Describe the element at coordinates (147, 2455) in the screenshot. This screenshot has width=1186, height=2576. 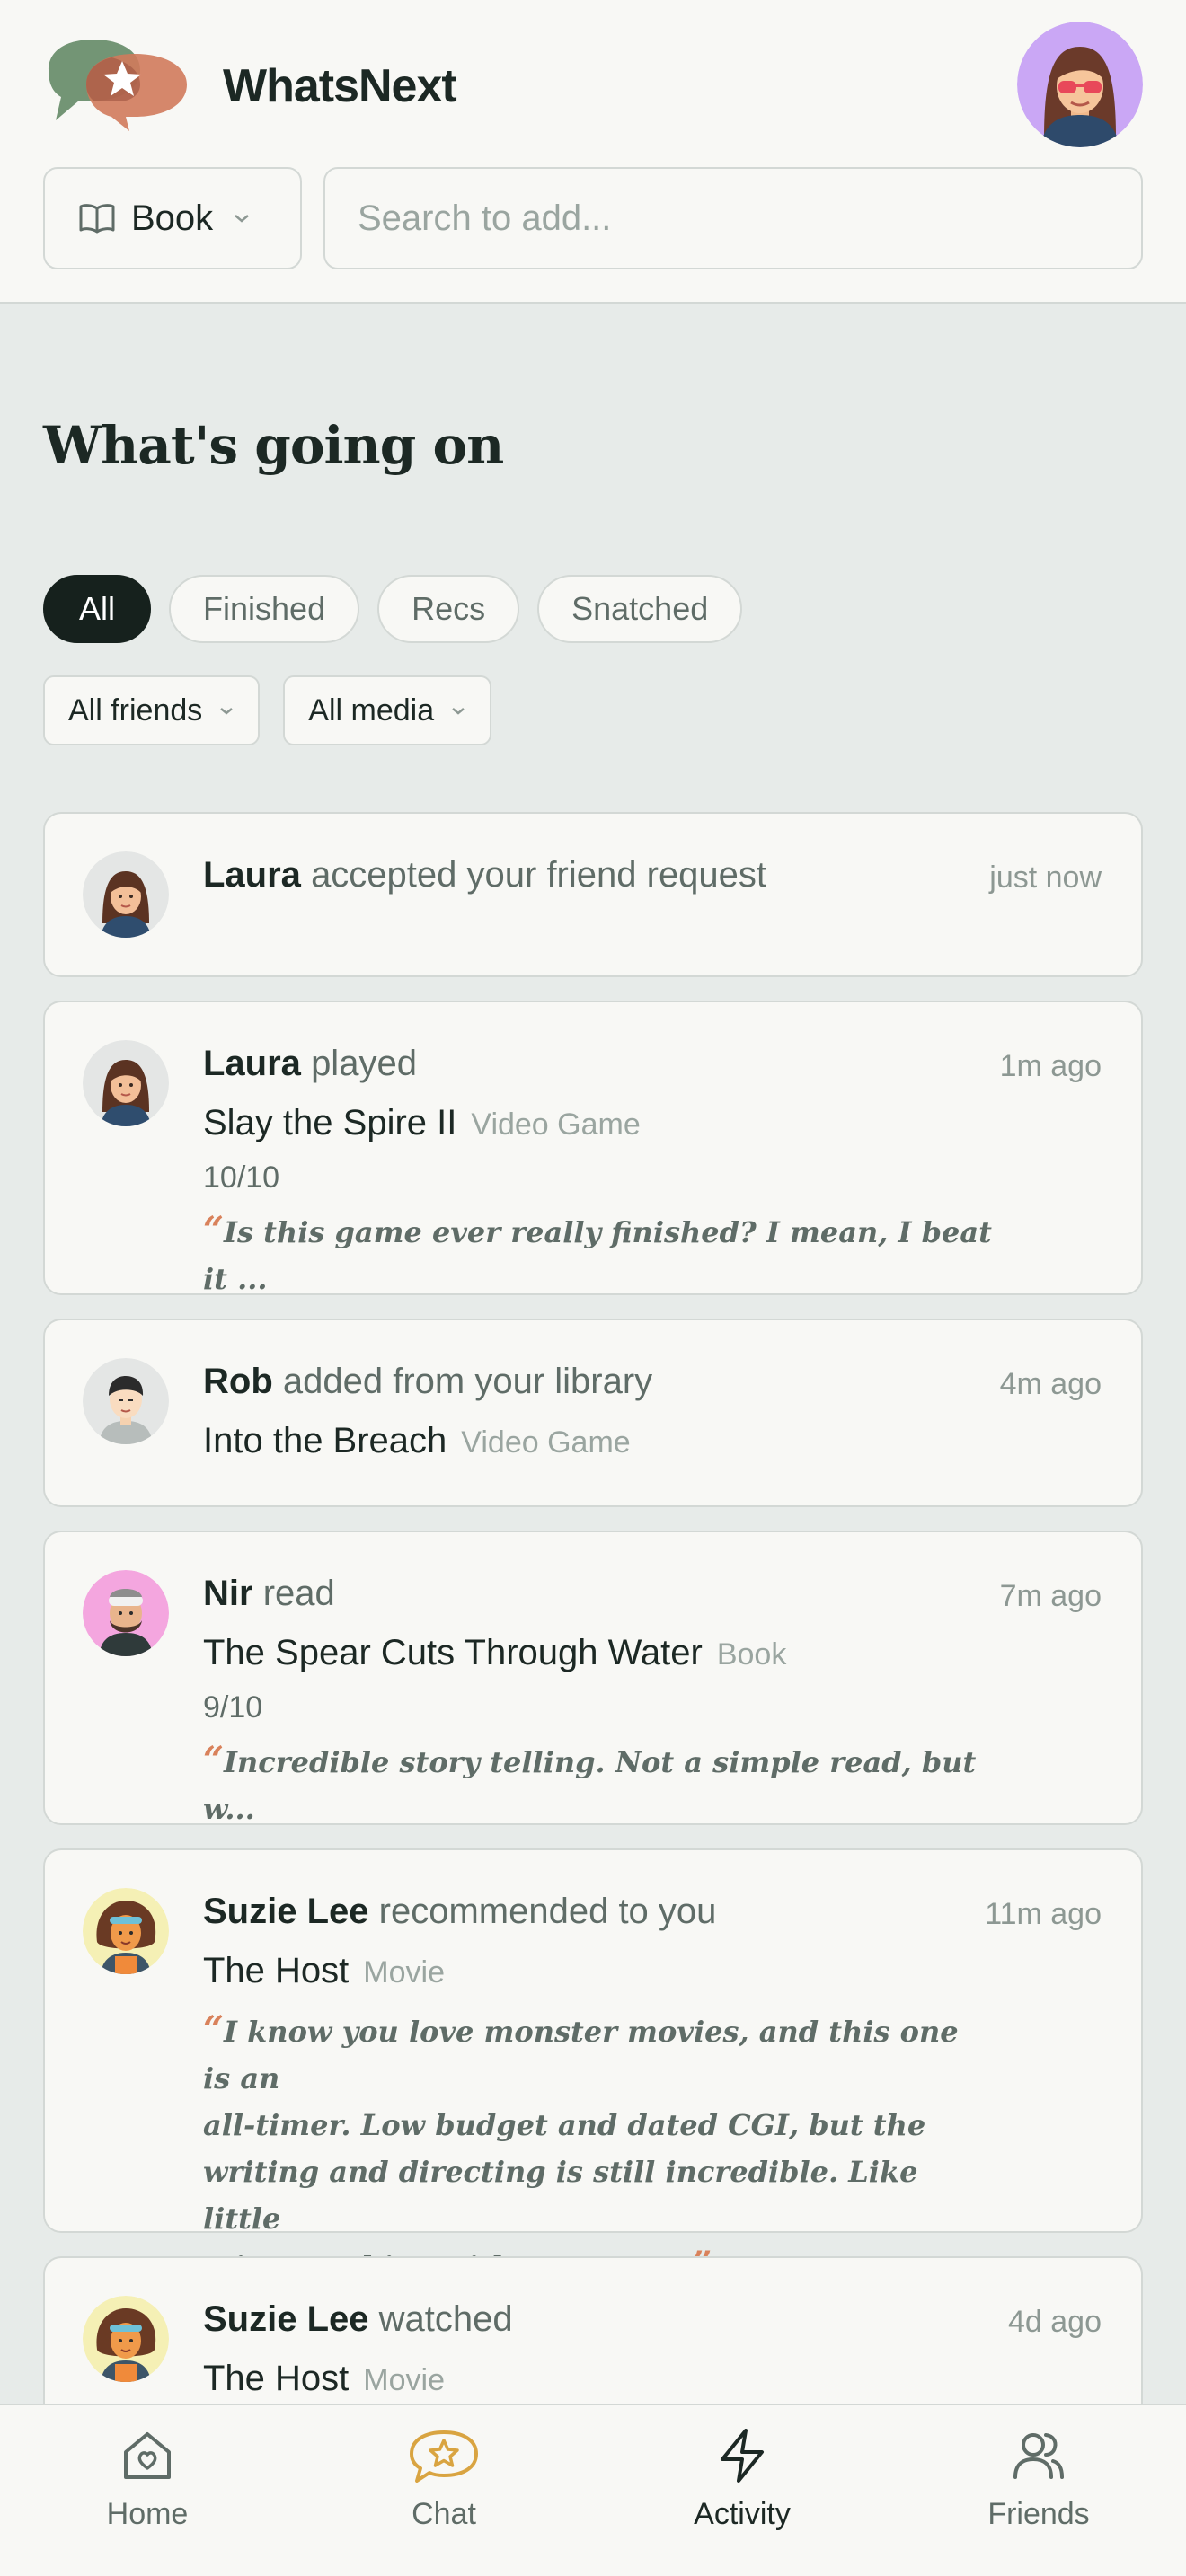
I see `home-icon` at that location.